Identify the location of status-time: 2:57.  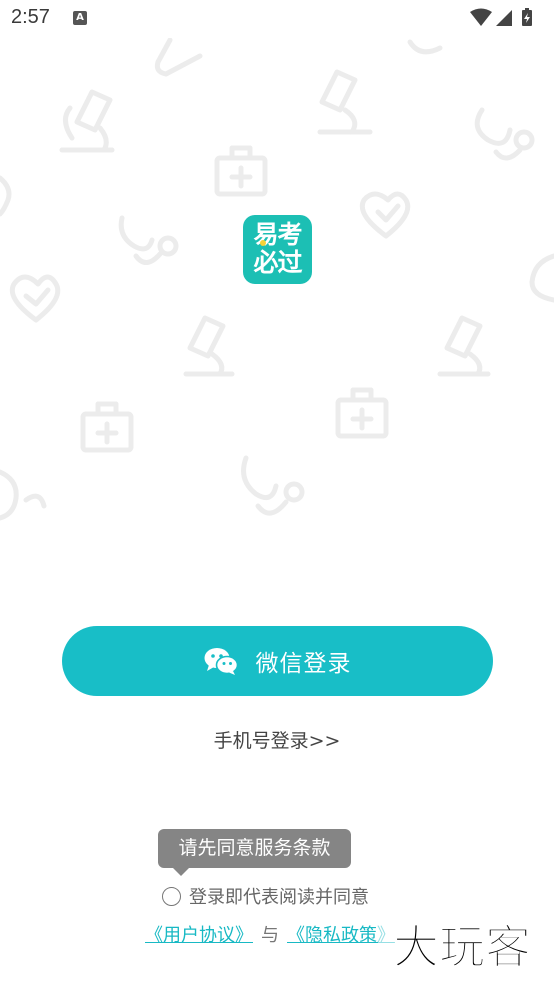
(30, 17).